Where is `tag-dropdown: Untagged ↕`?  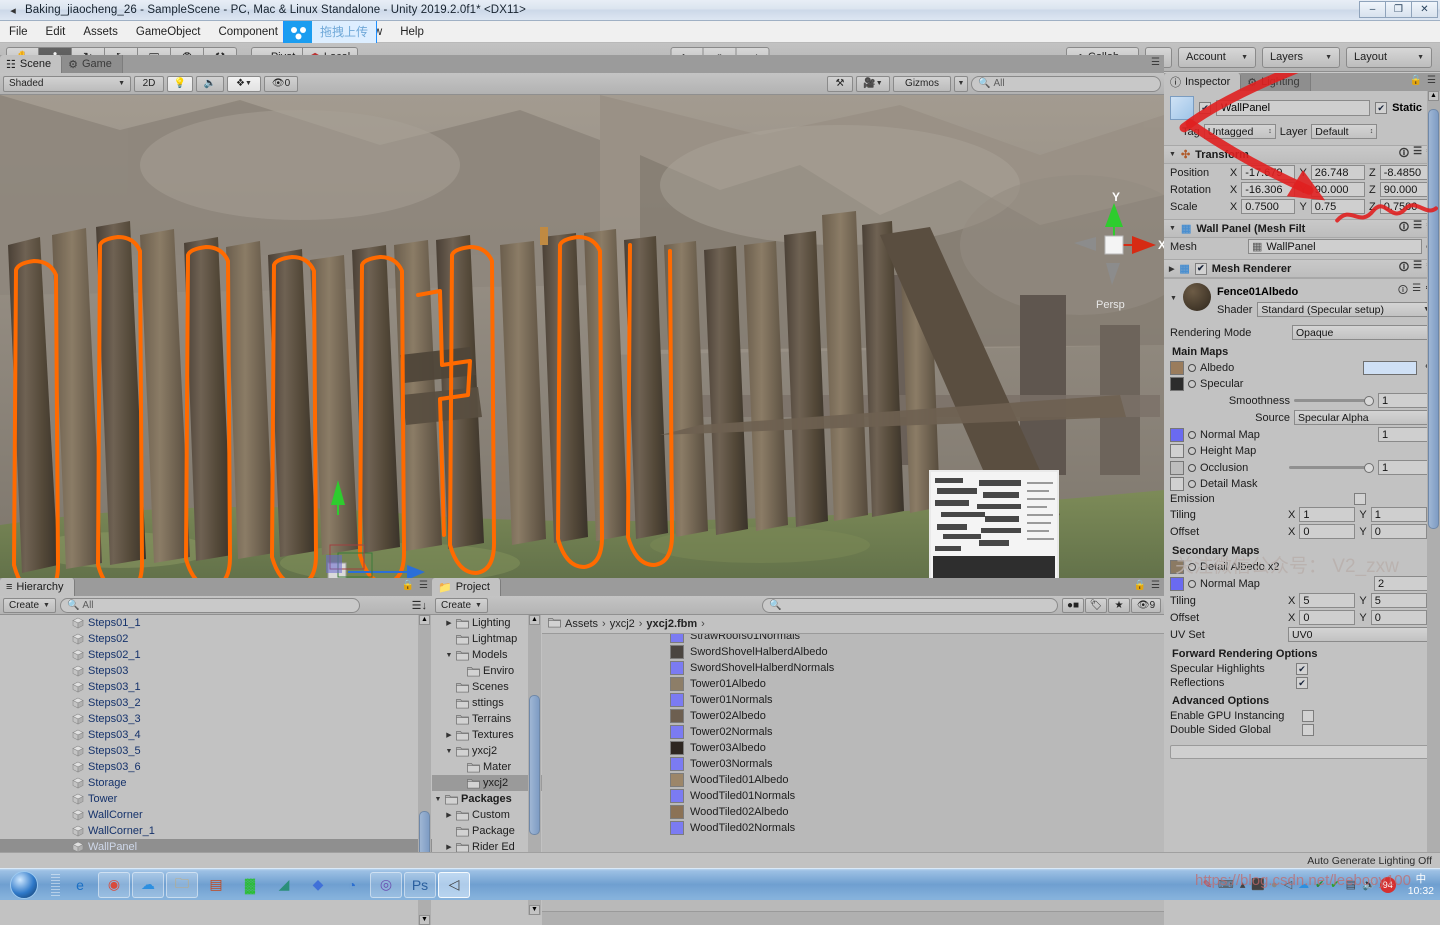 tag-dropdown: Untagged ↕ is located at coordinates (1239, 131).